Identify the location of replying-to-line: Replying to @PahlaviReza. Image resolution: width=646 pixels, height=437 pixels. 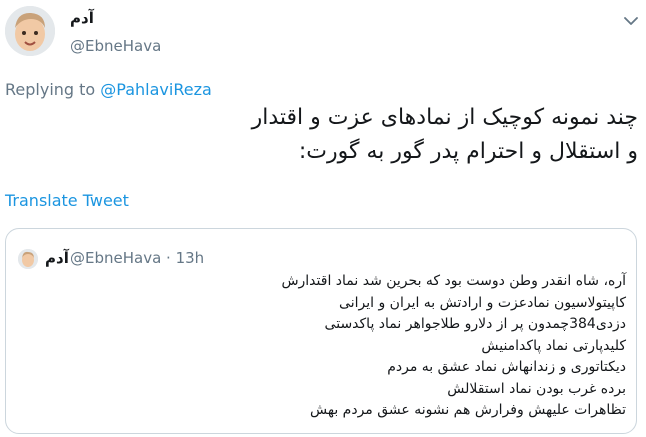
(108, 89).